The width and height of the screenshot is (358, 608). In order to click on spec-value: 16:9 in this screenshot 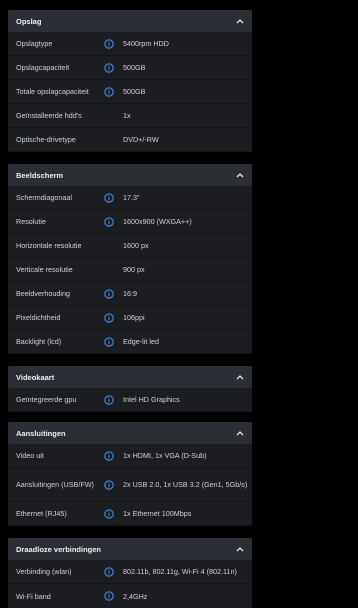, I will do `click(130, 293)`.